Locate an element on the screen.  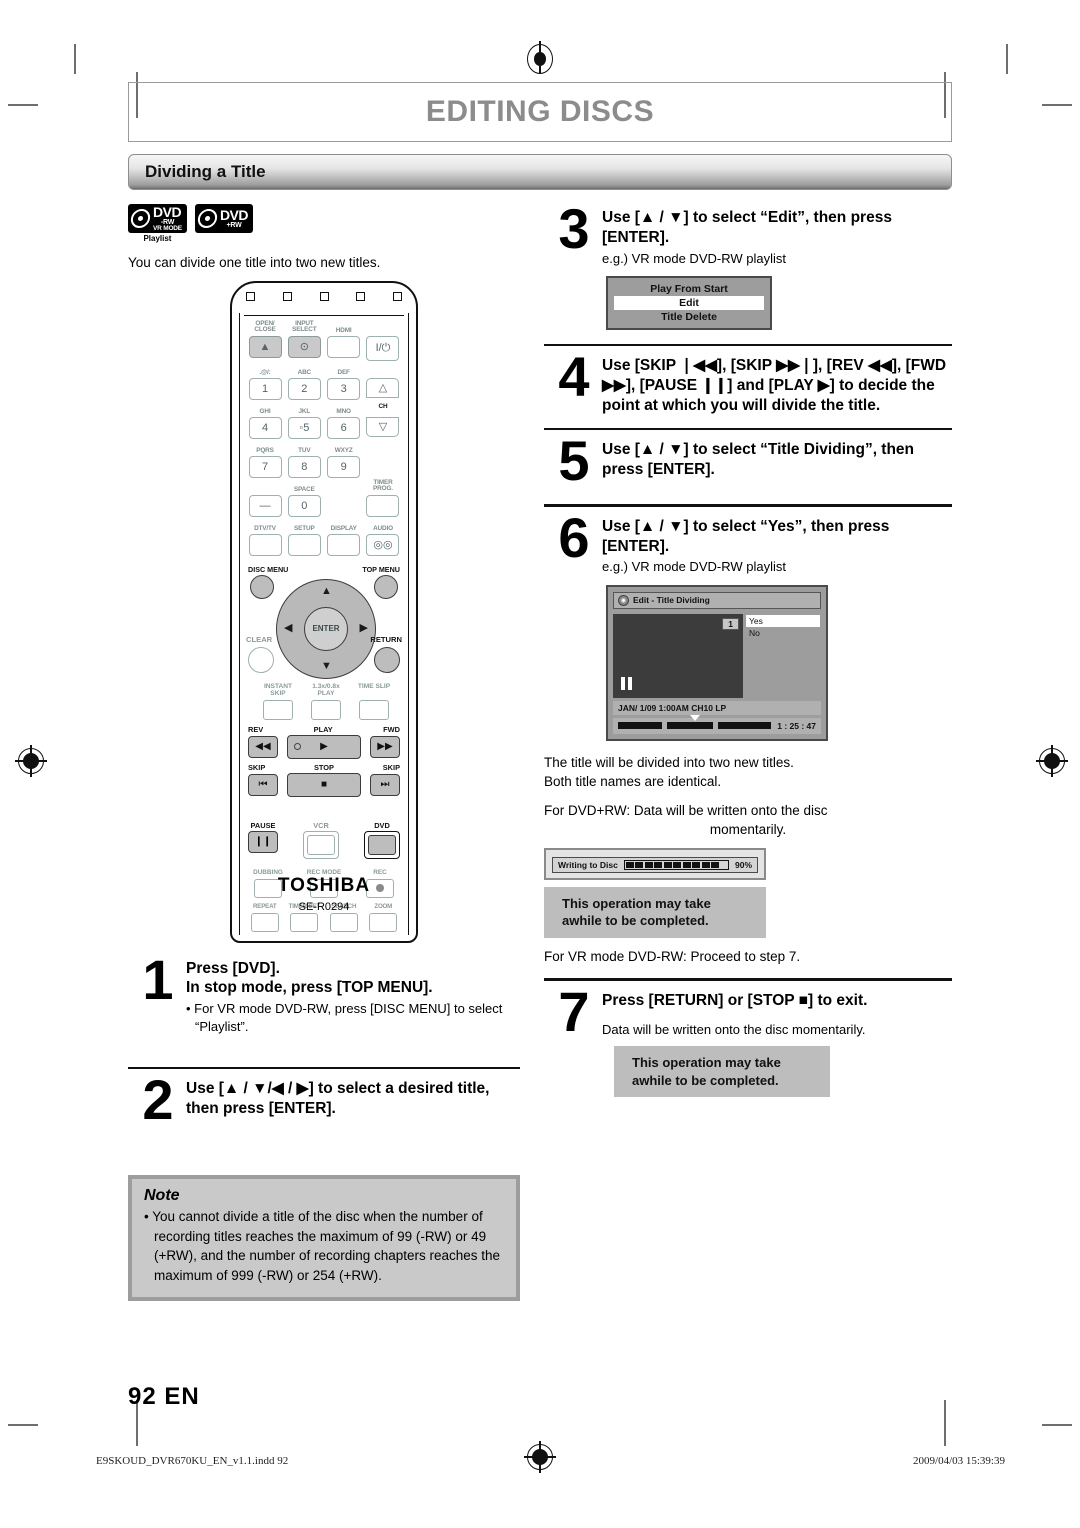
digit-2-label: 2 is located at coordinates (304, 388).